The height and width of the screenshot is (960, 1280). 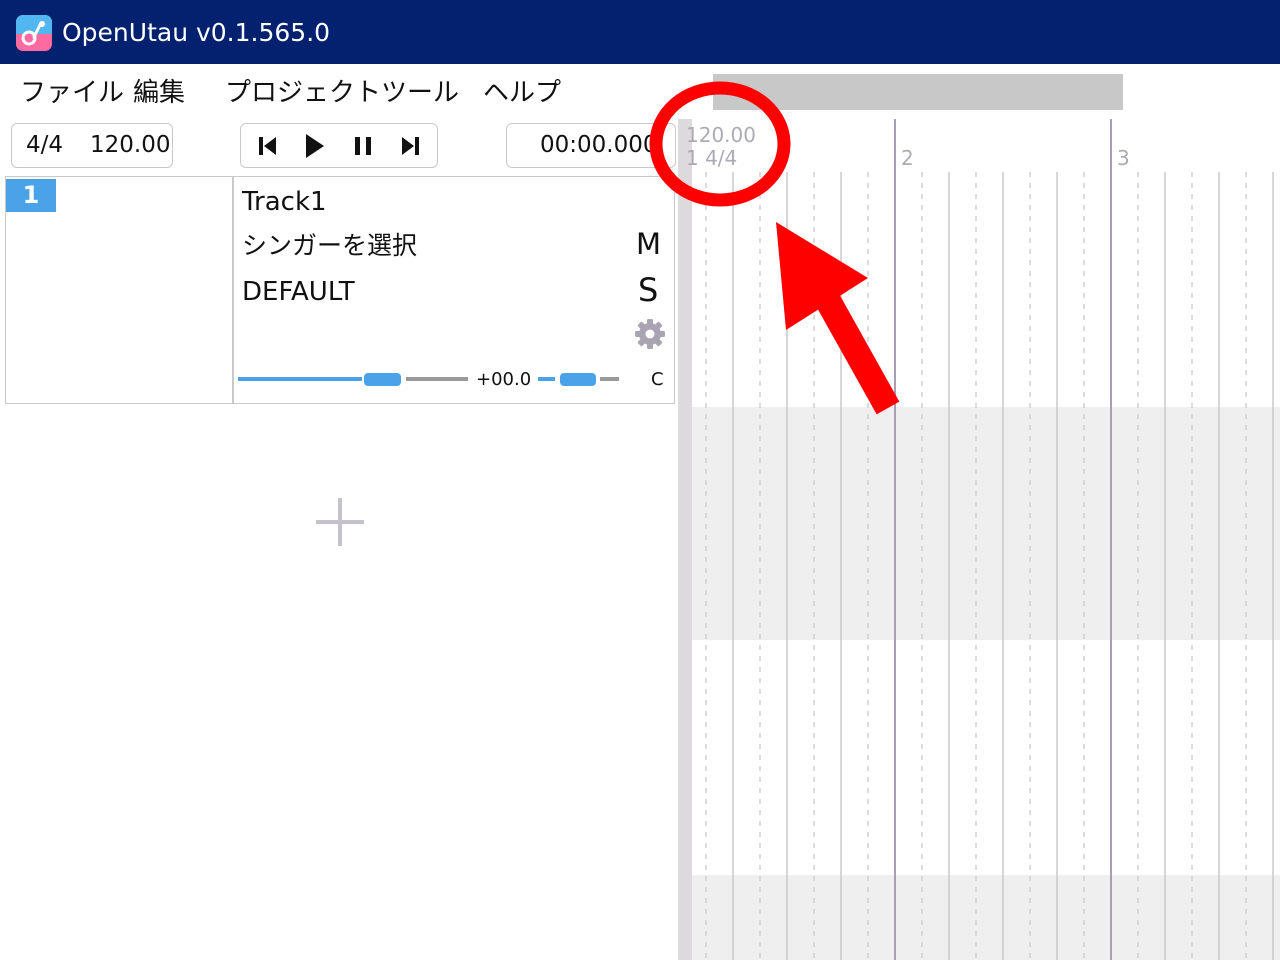 What do you see at coordinates (907, 158) in the screenshot?
I see `bar-2-label: 2` at bounding box center [907, 158].